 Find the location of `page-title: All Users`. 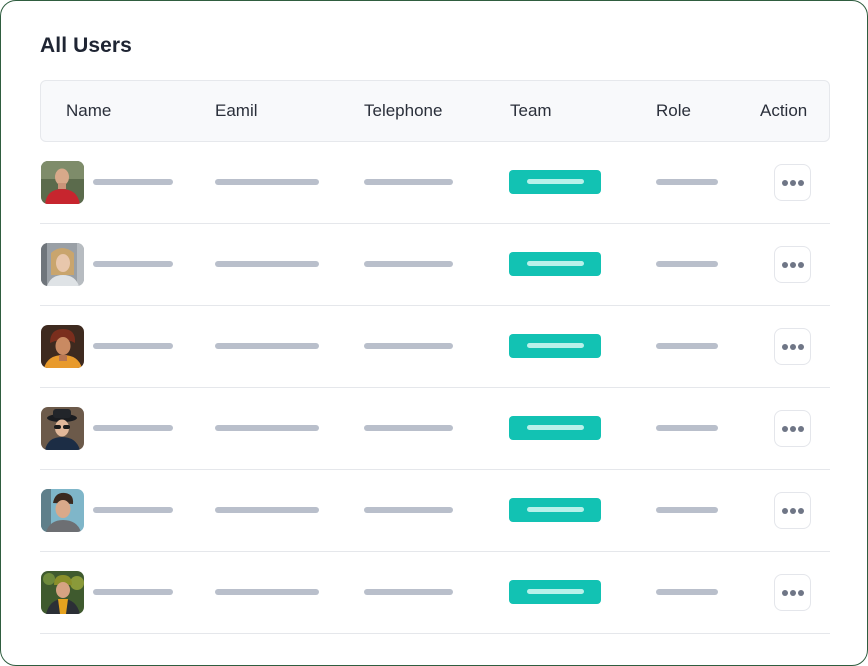

page-title: All Users is located at coordinates (86, 45).